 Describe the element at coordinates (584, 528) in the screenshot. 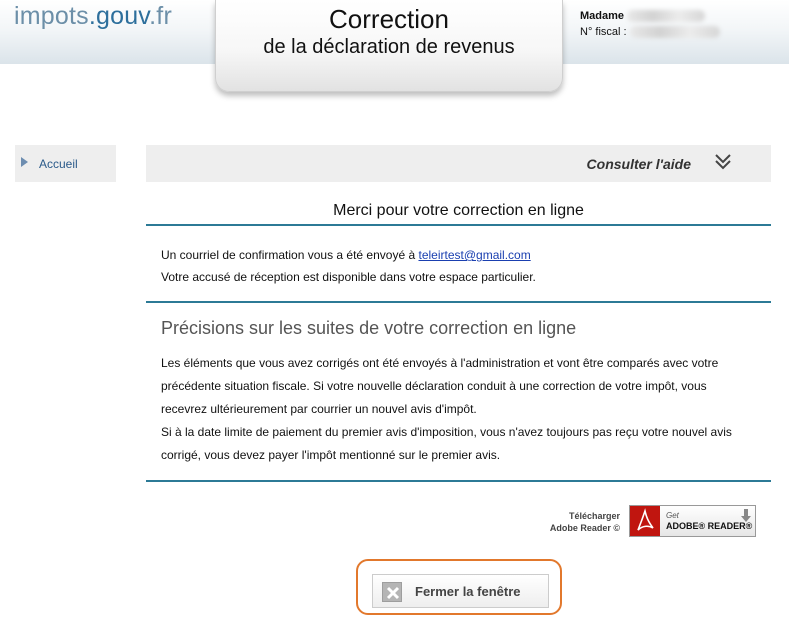

I see `adobe-caption-line: Adobe Reader ©` at that location.